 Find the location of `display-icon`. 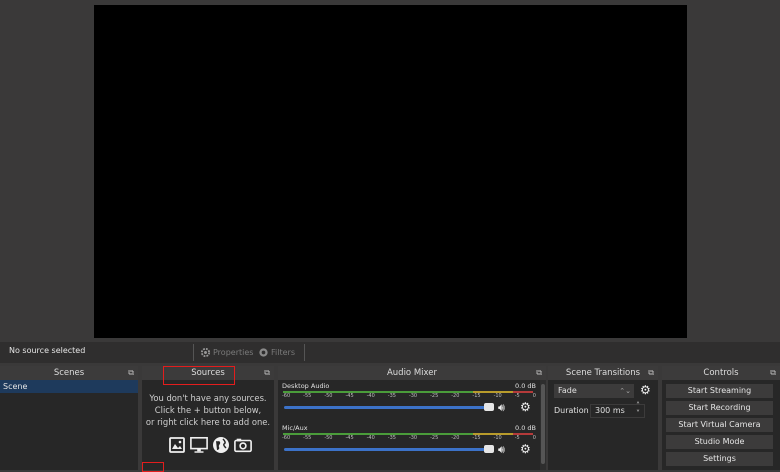

display-icon is located at coordinates (199, 445).